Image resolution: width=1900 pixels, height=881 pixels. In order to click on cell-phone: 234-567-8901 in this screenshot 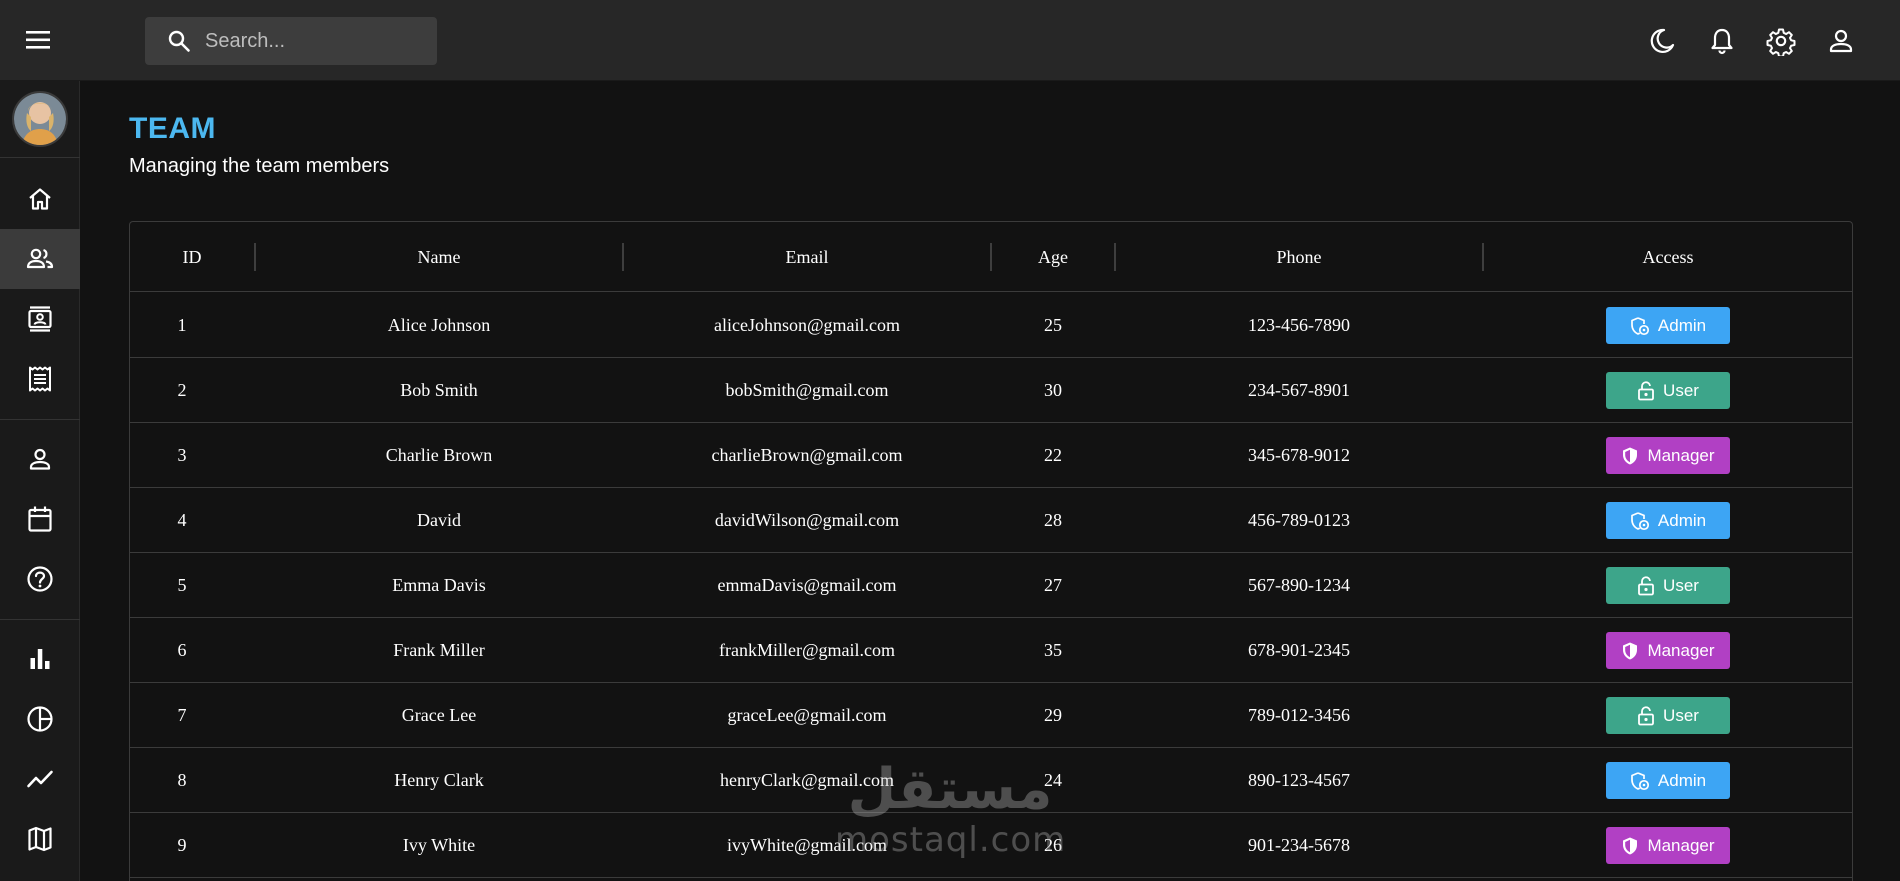, I will do `click(1299, 390)`.